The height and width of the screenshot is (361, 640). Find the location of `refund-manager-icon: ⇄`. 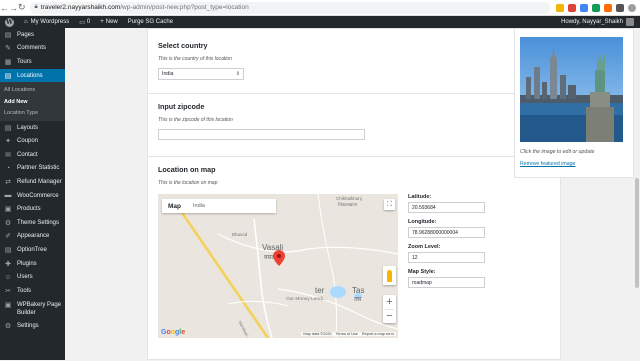

refund-manager-icon: ⇄ is located at coordinates (8, 182).